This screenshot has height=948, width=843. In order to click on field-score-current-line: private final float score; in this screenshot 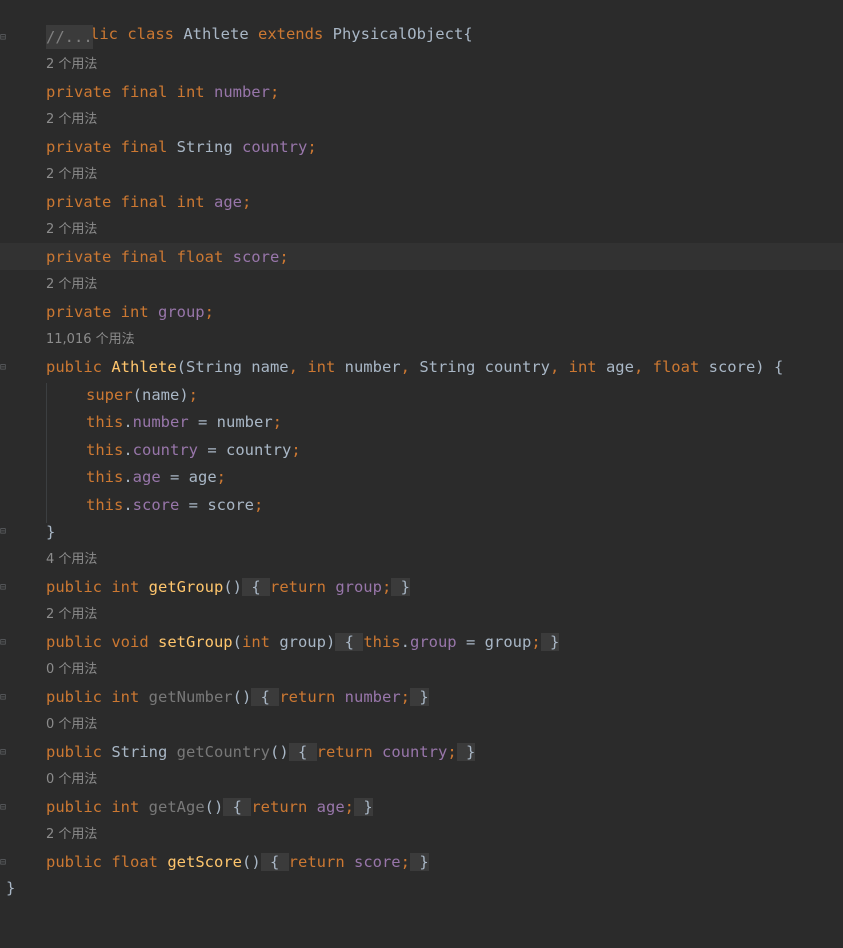, I will do `click(421, 256)`.